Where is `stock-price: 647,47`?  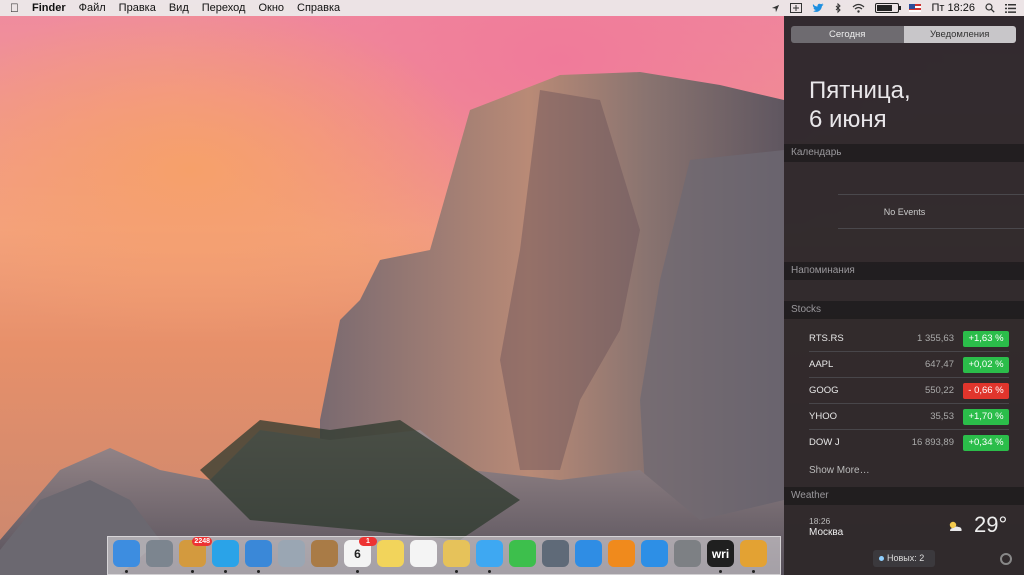
stock-price: 647,47 is located at coordinates (939, 364).